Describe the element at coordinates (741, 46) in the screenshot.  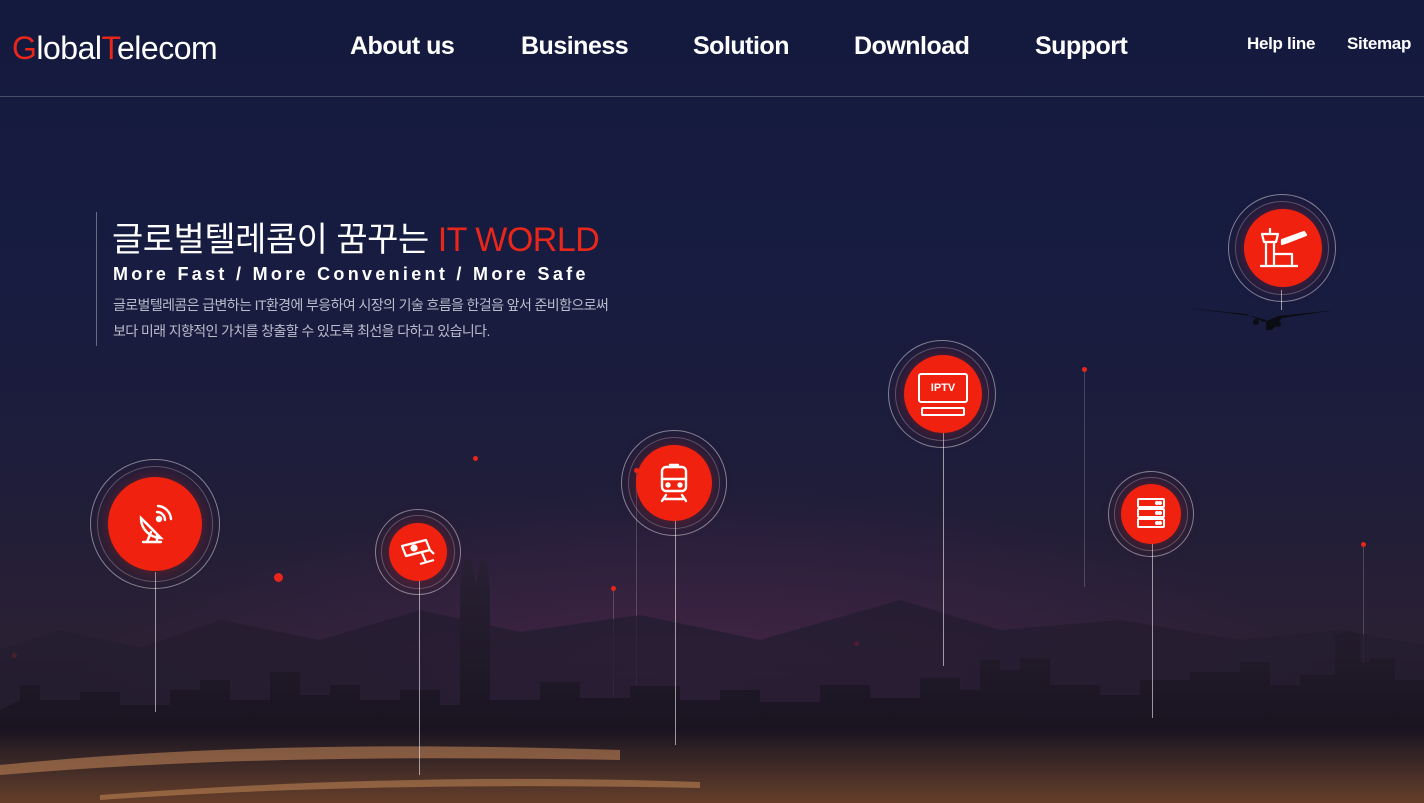
I see `nav-solution: Solution` at that location.